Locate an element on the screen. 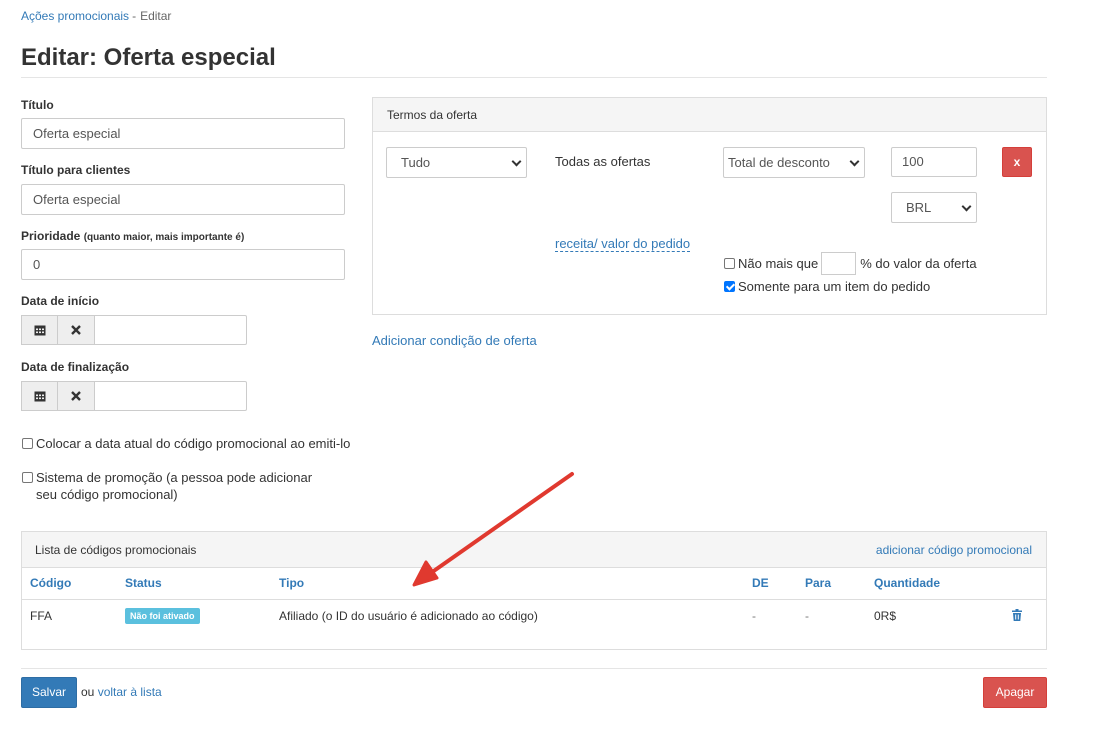 The image size is (1097, 733). breadcrumb-link-promotions: Ações promocionais is located at coordinates (75, 16).